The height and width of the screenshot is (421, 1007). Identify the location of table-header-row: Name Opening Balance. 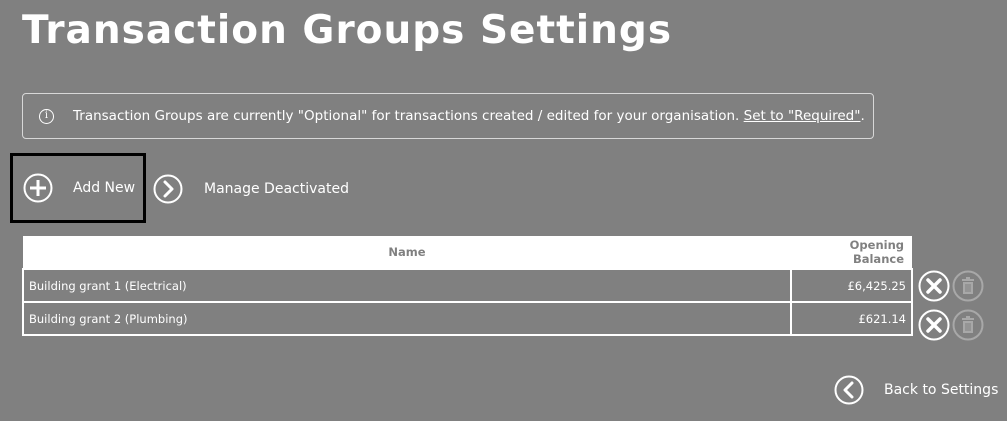
(467, 252).